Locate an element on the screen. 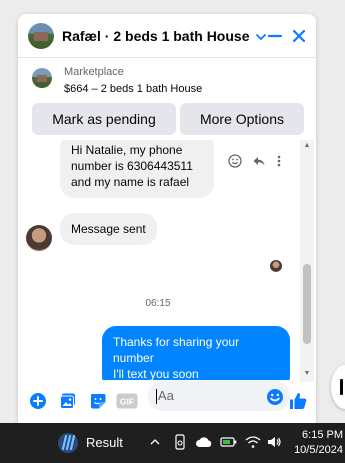 The height and width of the screenshot is (463, 345). volume-icon is located at coordinates (274, 442).